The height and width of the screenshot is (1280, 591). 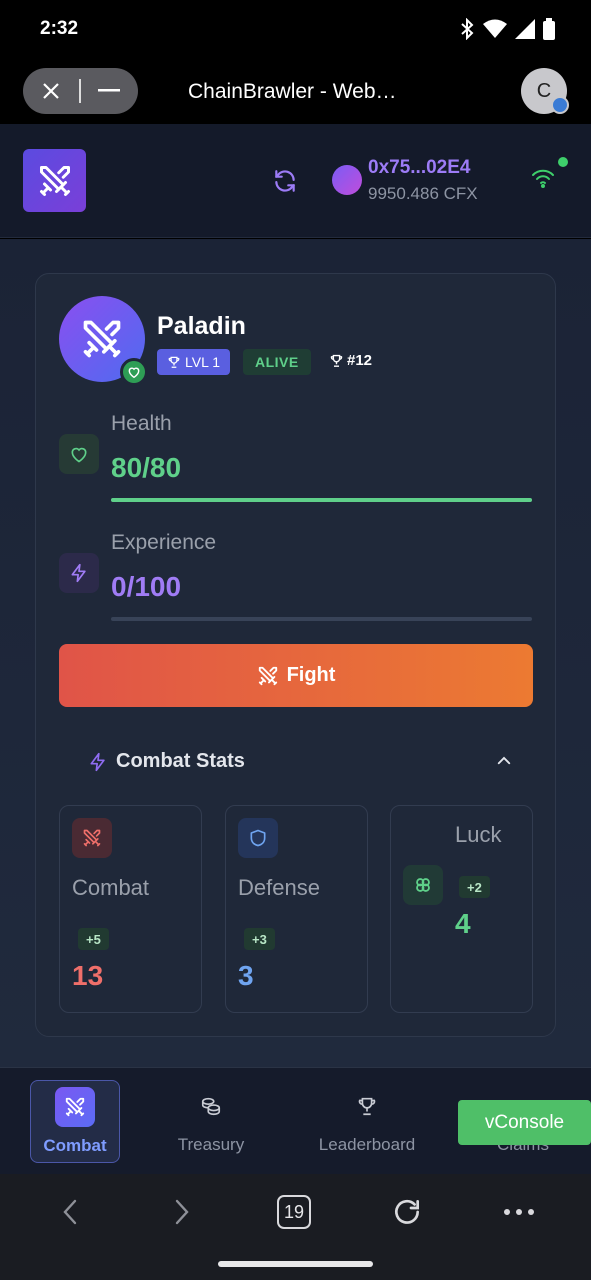 What do you see at coordinates (80, 91) in the screenshot?
I see `browser-controls-pill` at bounding box center [80, 91].